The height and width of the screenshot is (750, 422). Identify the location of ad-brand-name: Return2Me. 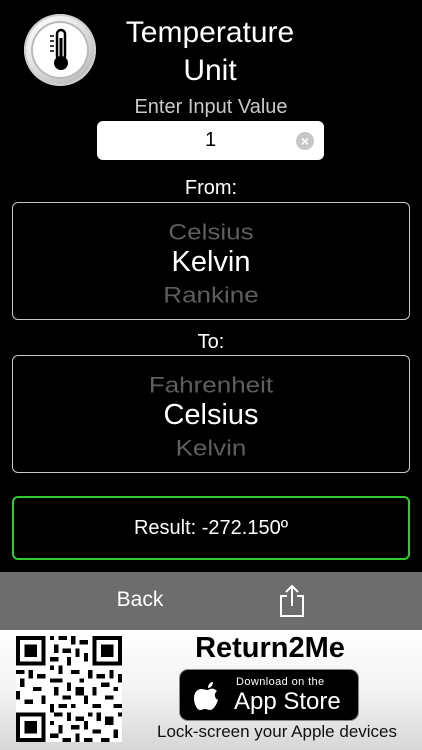
(270, 648).